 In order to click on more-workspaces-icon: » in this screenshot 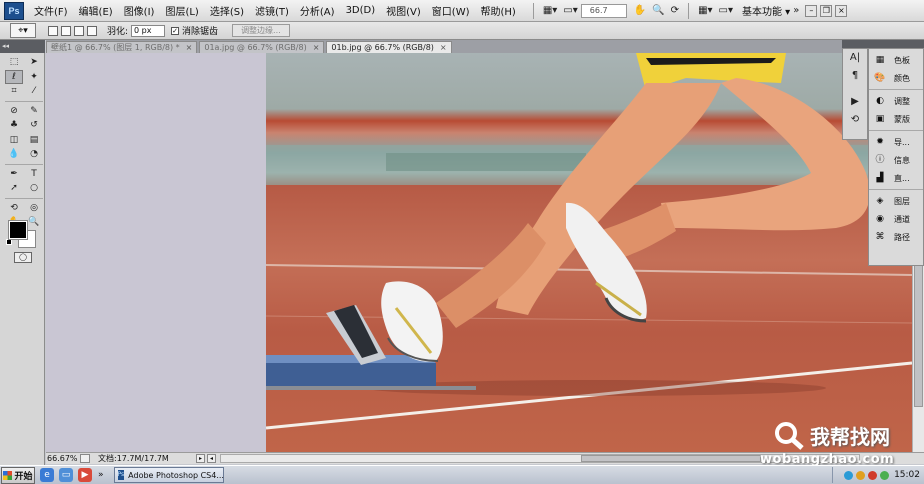, I will do `click(796, 10)`.